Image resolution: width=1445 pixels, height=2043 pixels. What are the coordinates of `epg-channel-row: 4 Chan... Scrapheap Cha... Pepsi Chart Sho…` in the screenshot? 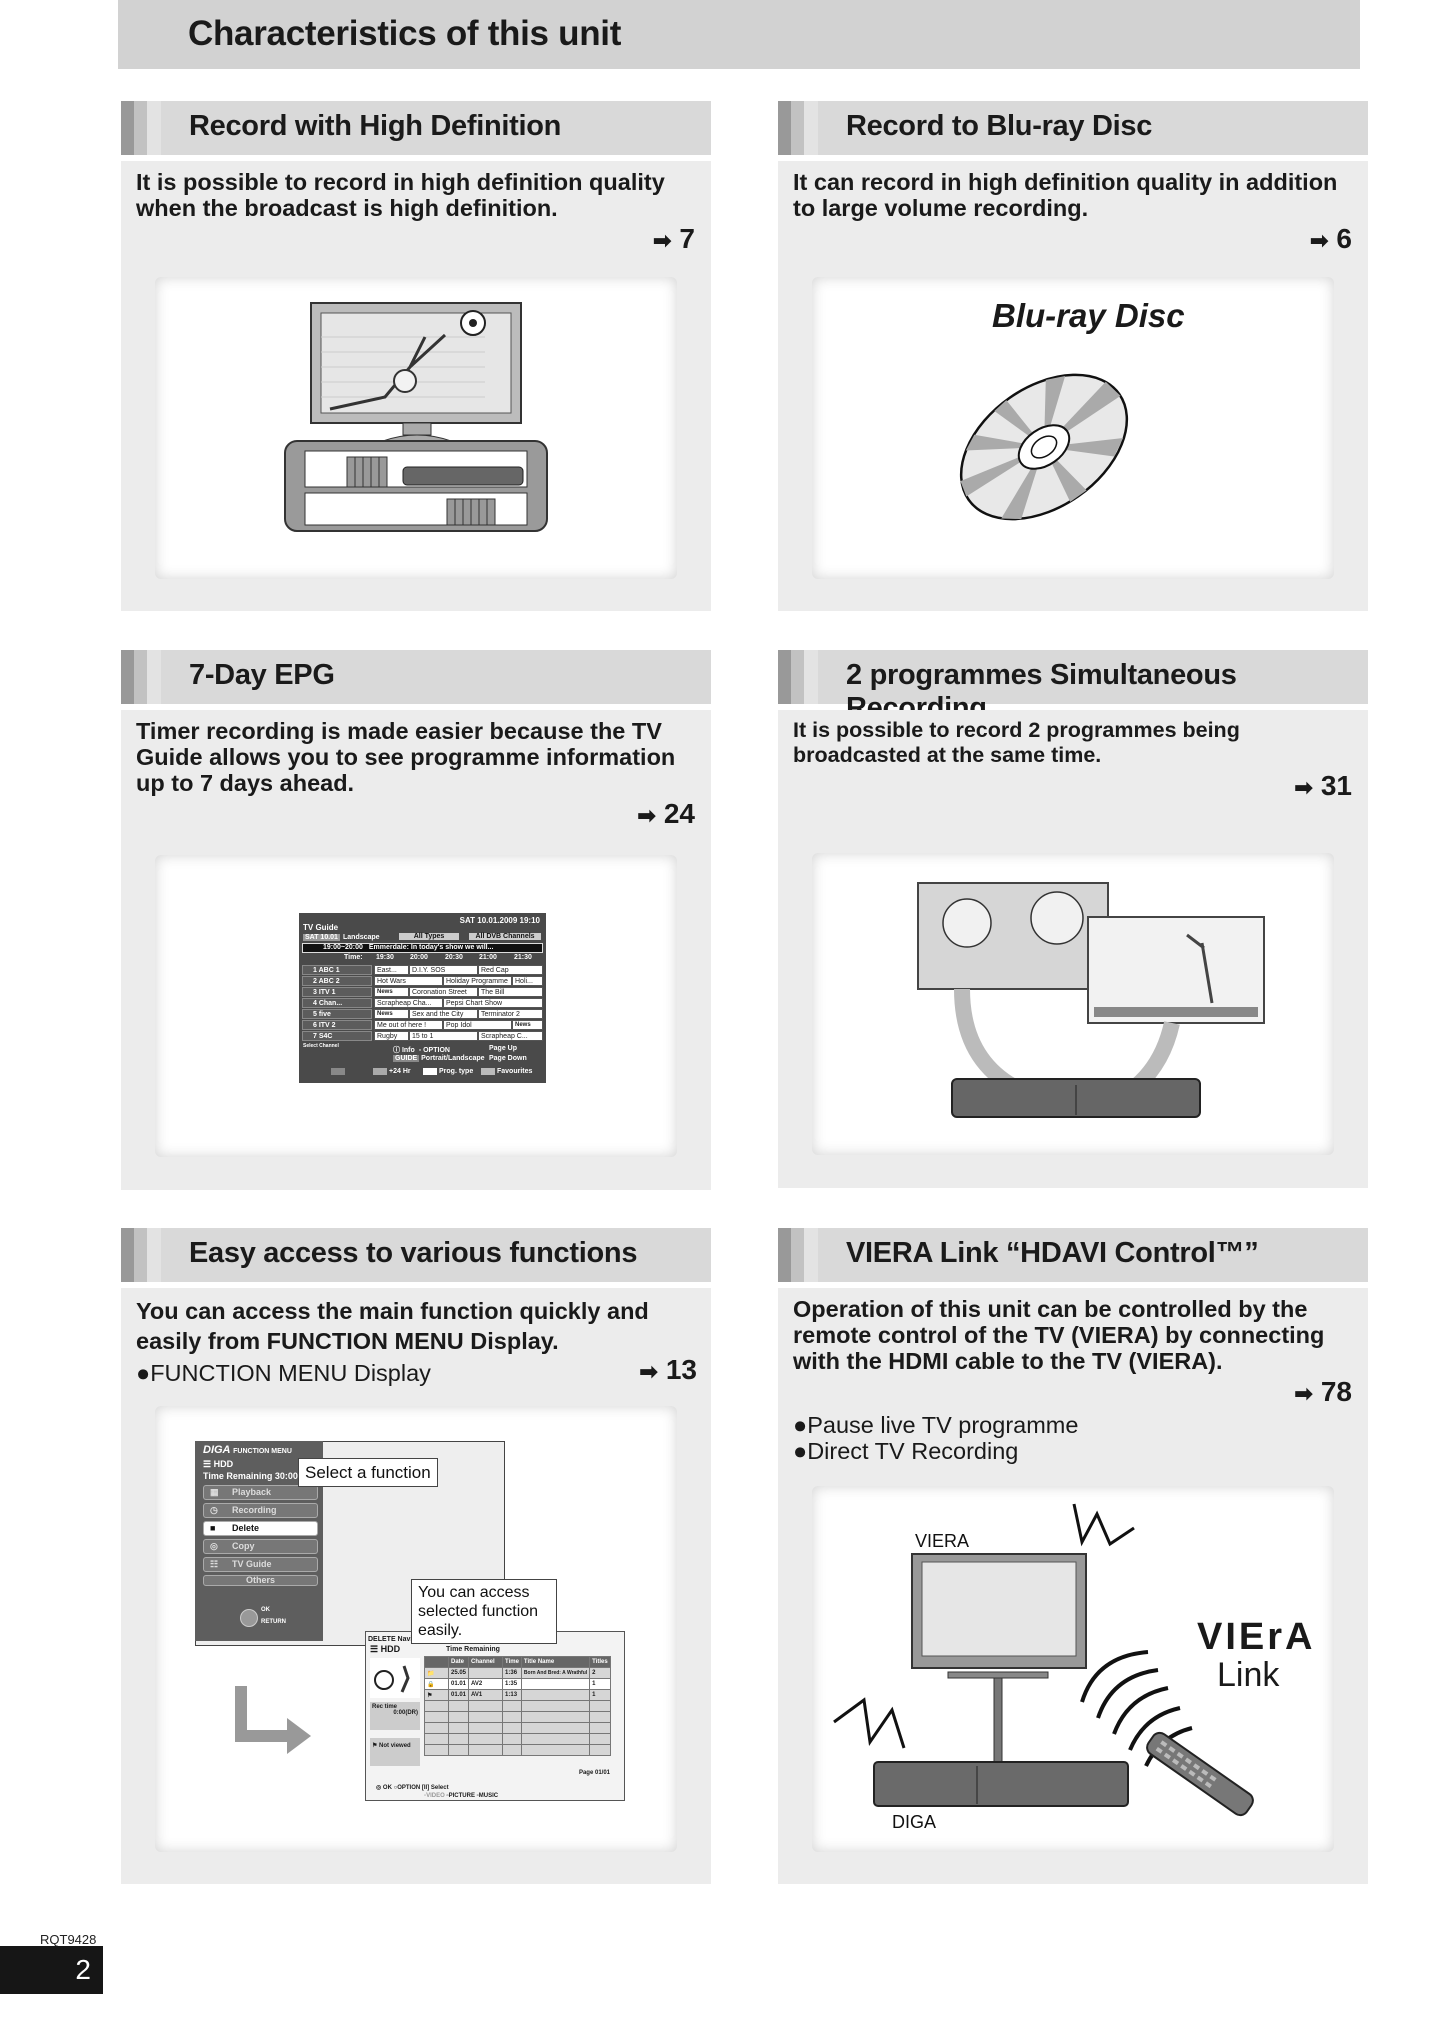 It's located at (422, 1003).